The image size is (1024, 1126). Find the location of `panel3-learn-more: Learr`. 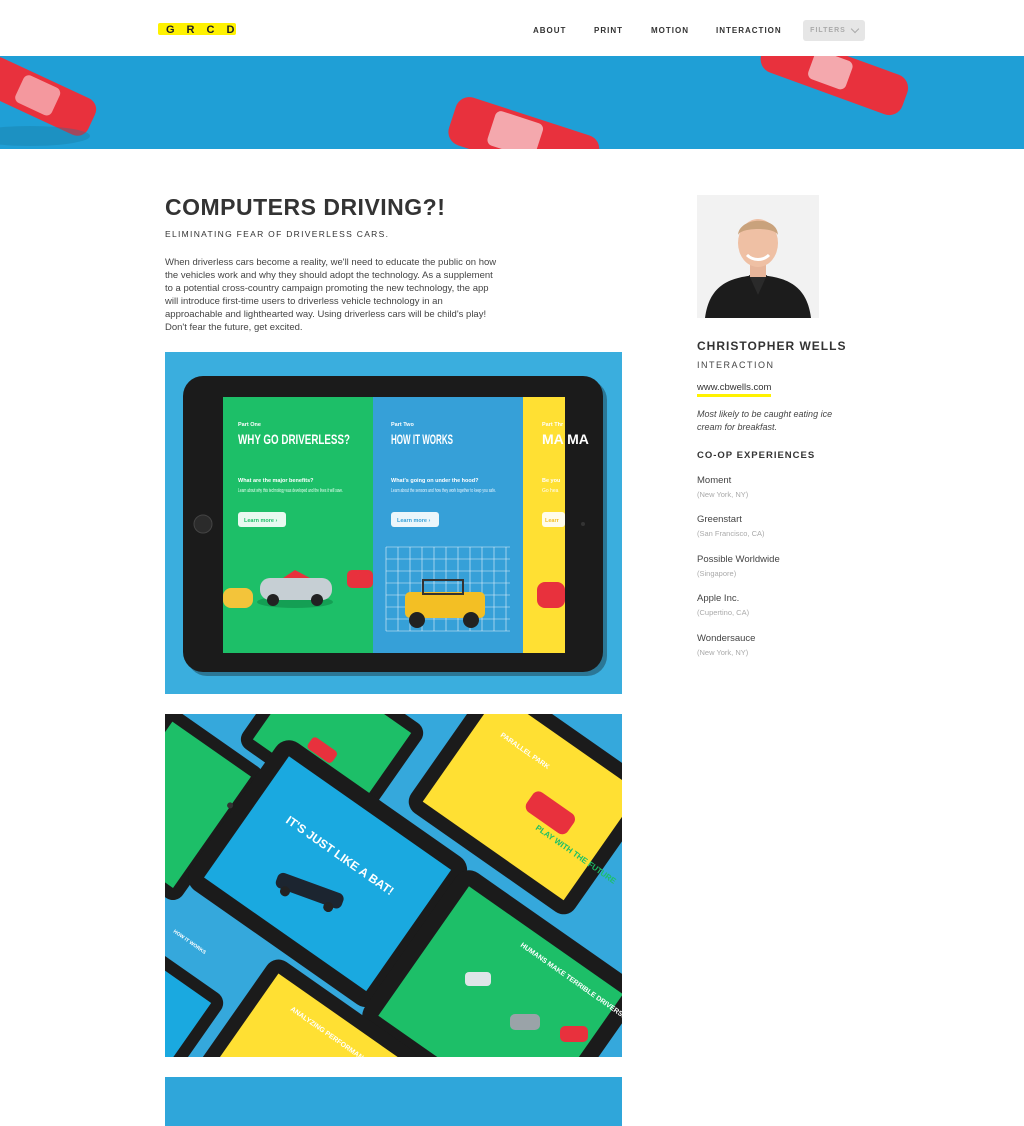

panel3-learn-more: Learr is located at coordinates (552, 521).